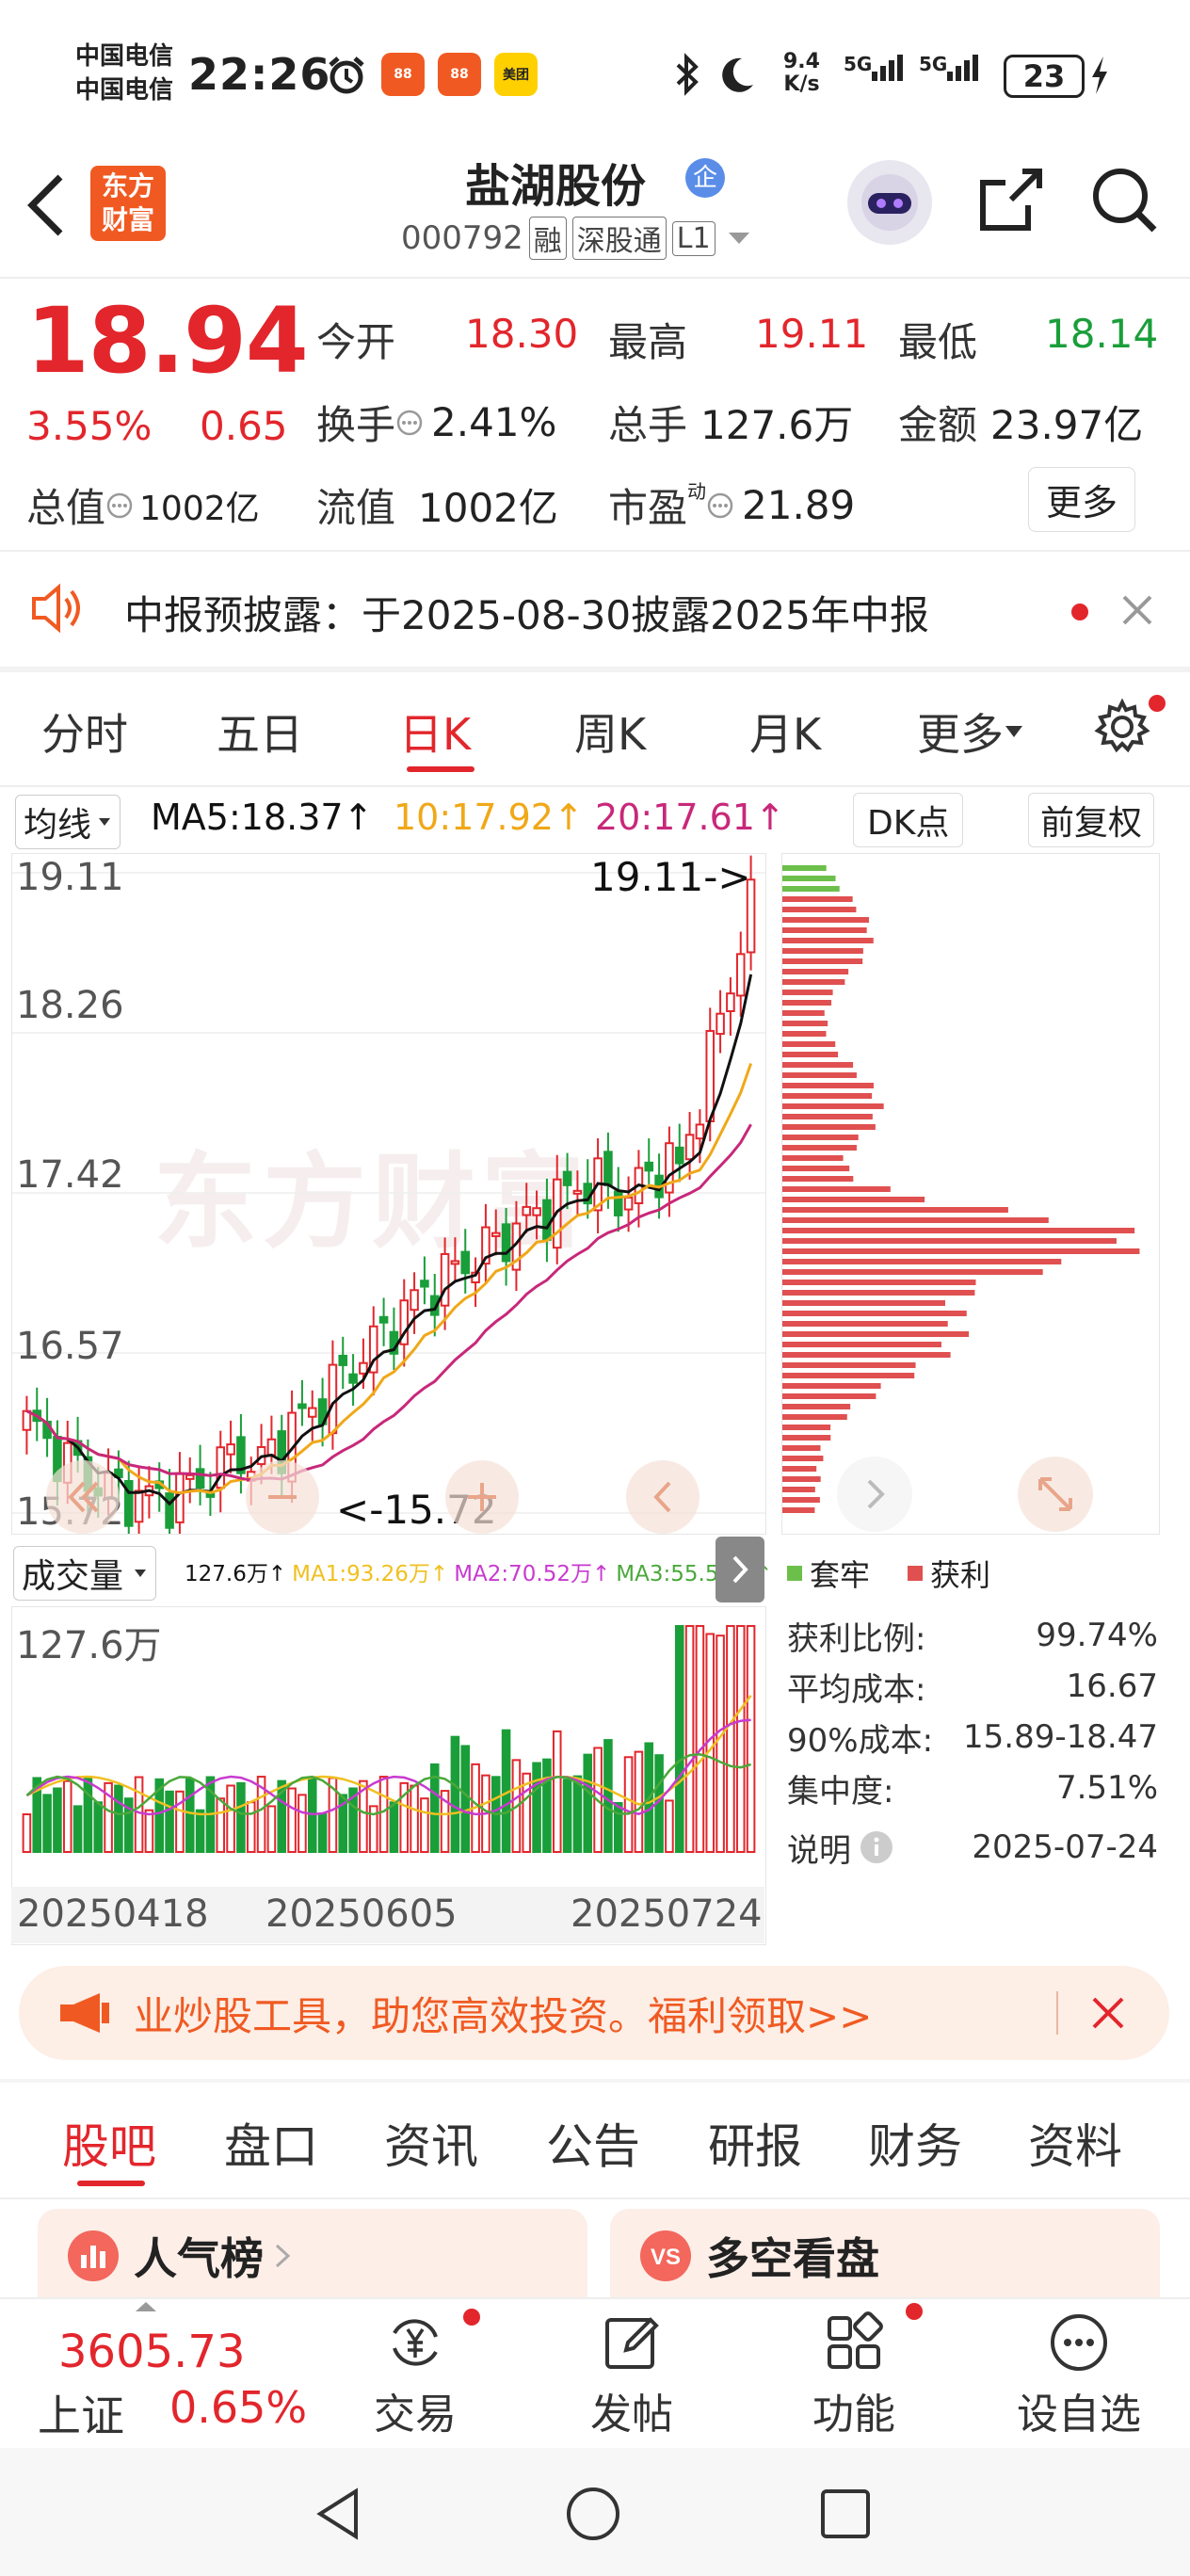  I want to click on speaker-icon, so click(58, 610).